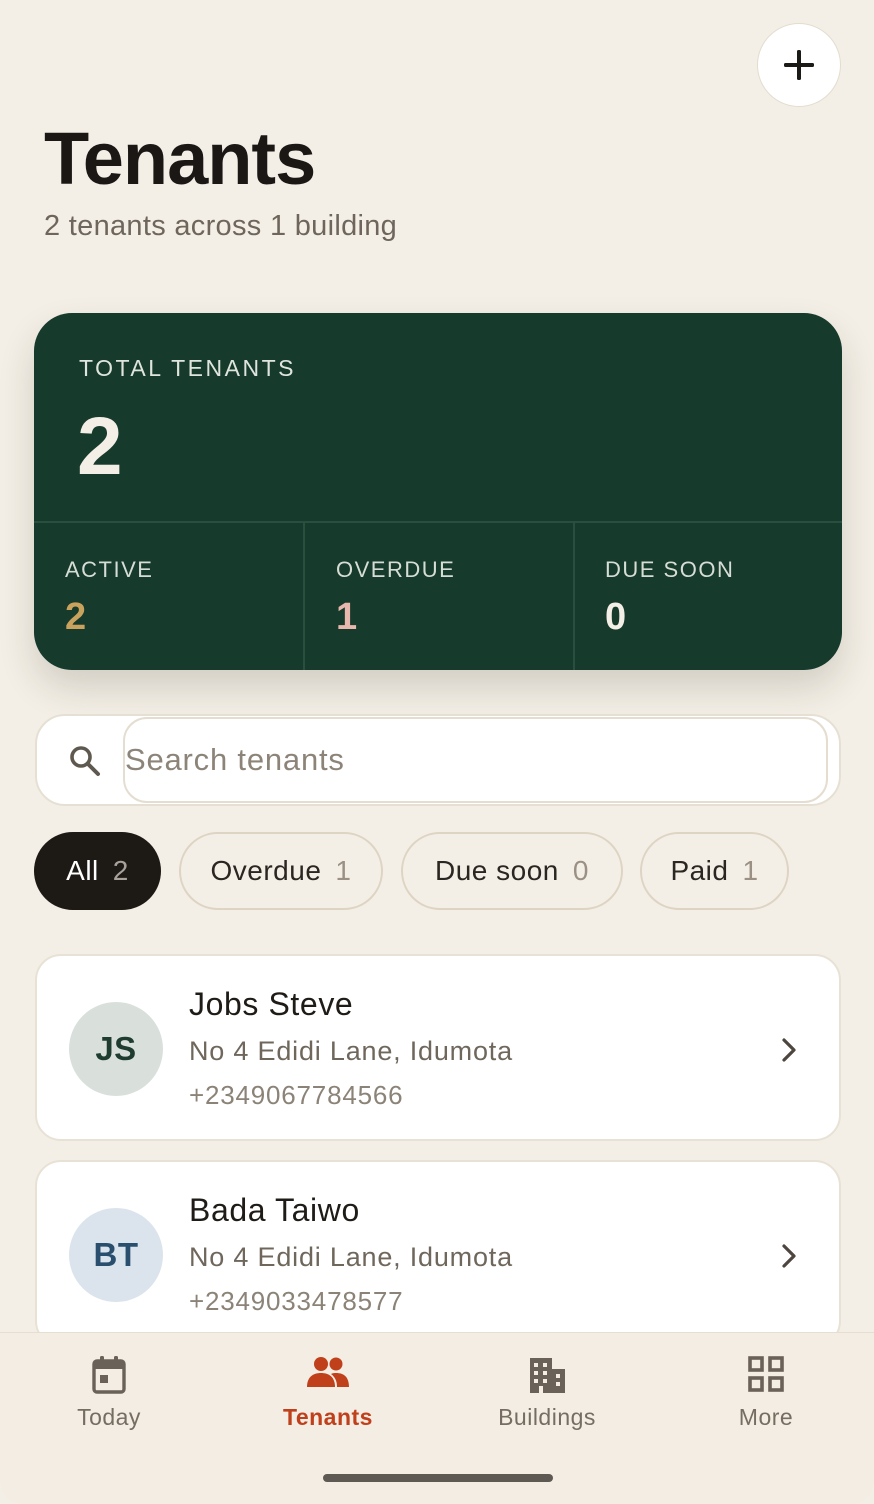  I want to click on nav-item-today: Today, so click(109, 1388).